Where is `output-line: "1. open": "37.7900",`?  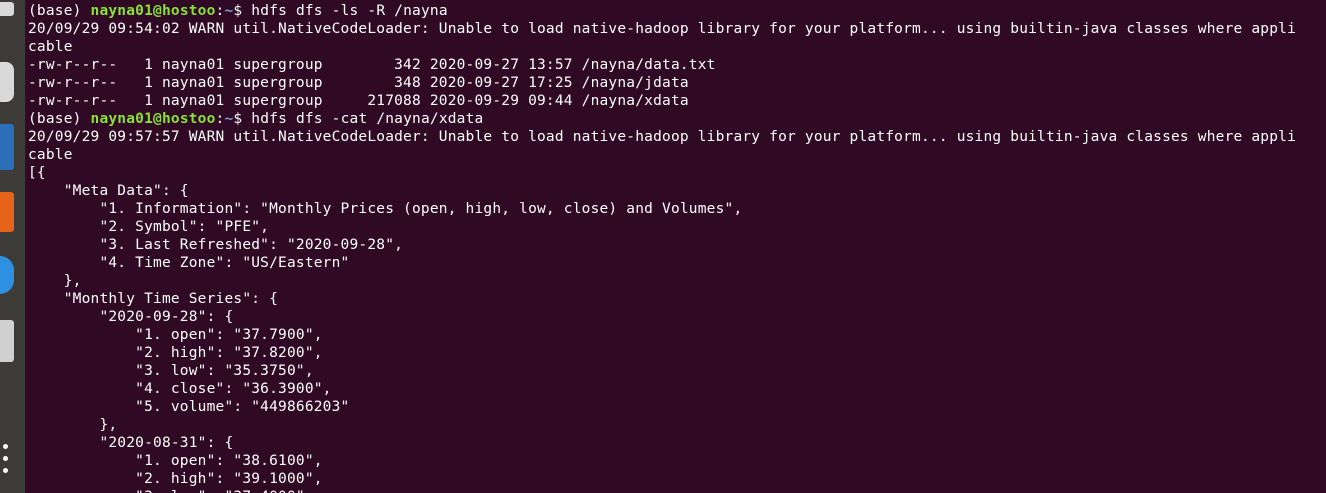
output-line: "1. open": "37.7900", is located at coordinates (676, 335).